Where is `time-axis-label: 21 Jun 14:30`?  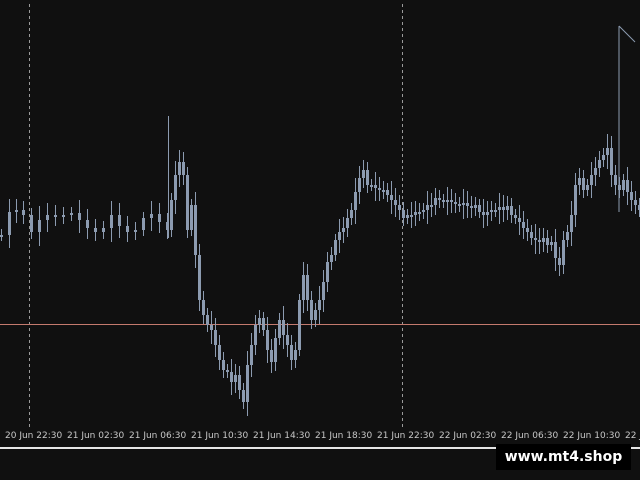
time-axis-label: 21 Jun 14:30 is located at coordinates (282, 436).